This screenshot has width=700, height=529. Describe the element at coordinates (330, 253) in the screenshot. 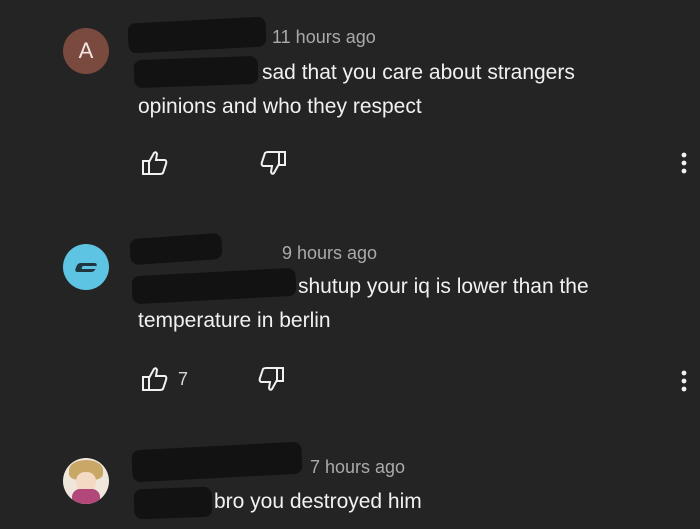

I see `comment-timestamp: 9 hours ago` at that location.